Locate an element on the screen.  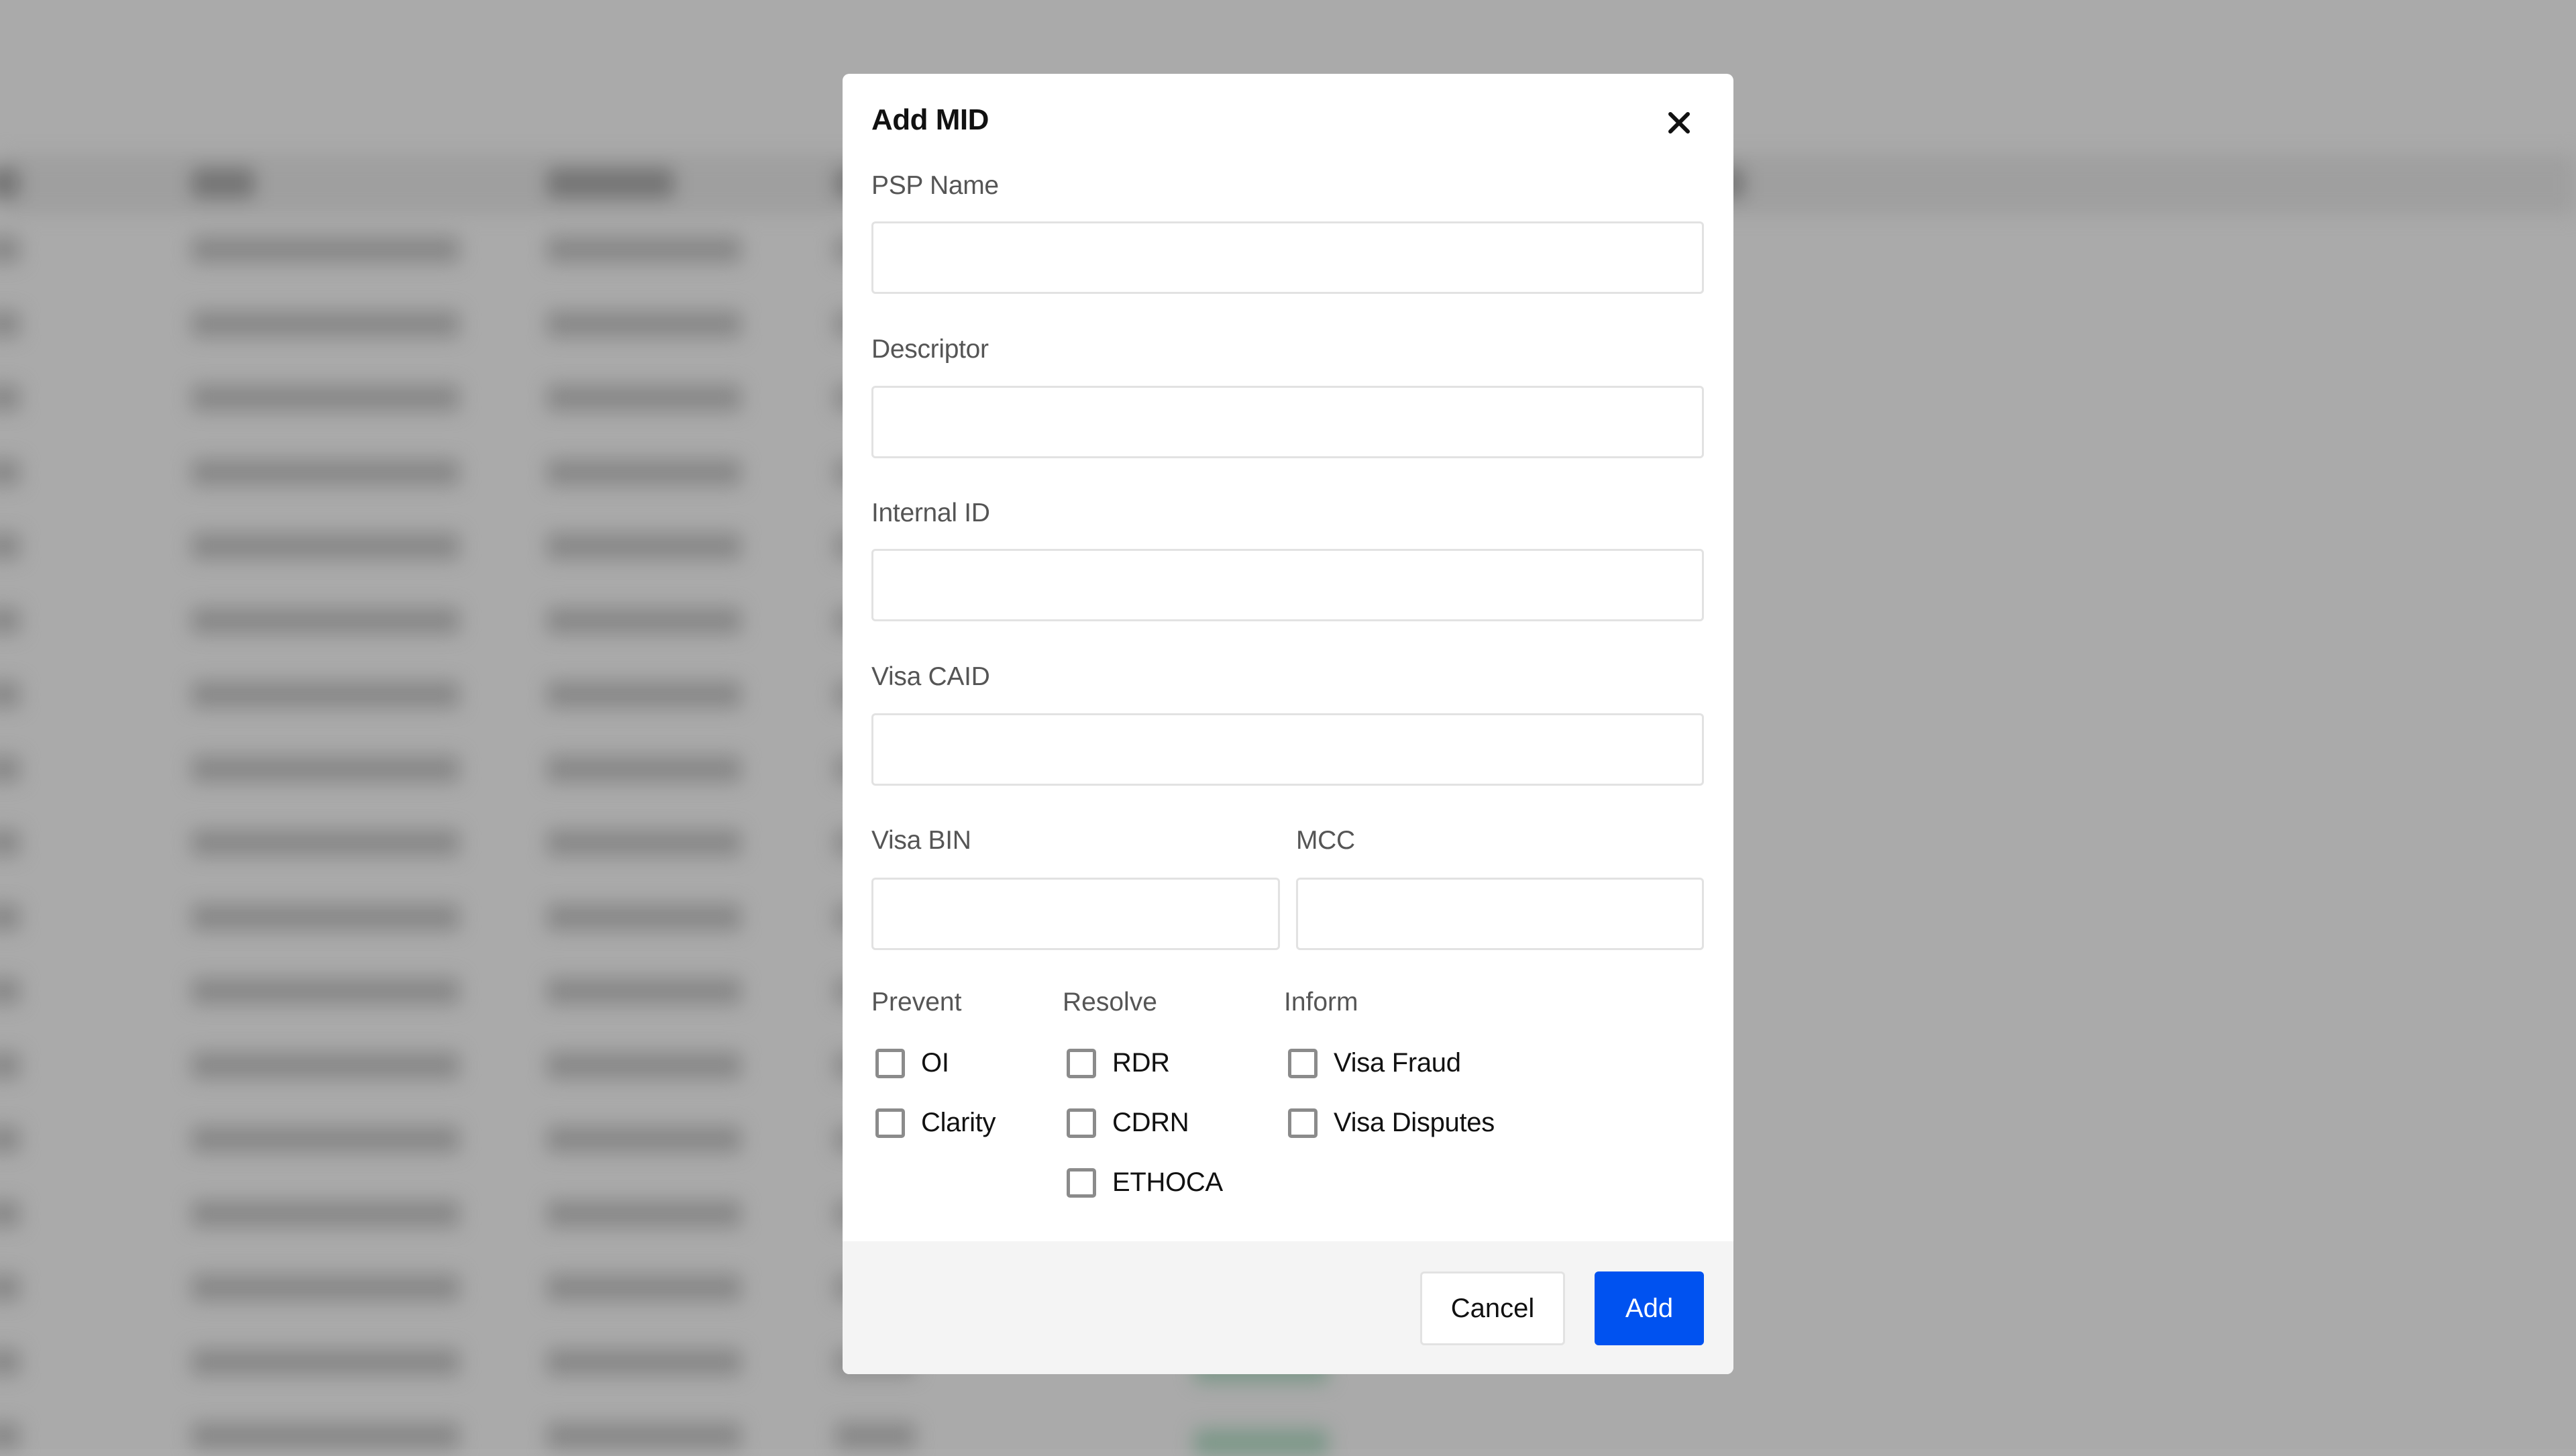
descriptor-input is located at coordinates (1287, 422).